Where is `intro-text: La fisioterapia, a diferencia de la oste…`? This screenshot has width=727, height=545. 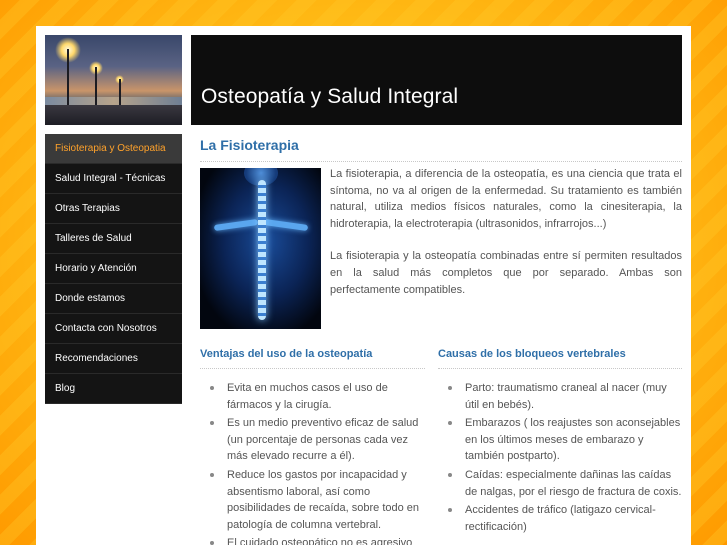 intro-text: La fisioterapia, a diferencia de la oste… is located at coordinates (506, 232).